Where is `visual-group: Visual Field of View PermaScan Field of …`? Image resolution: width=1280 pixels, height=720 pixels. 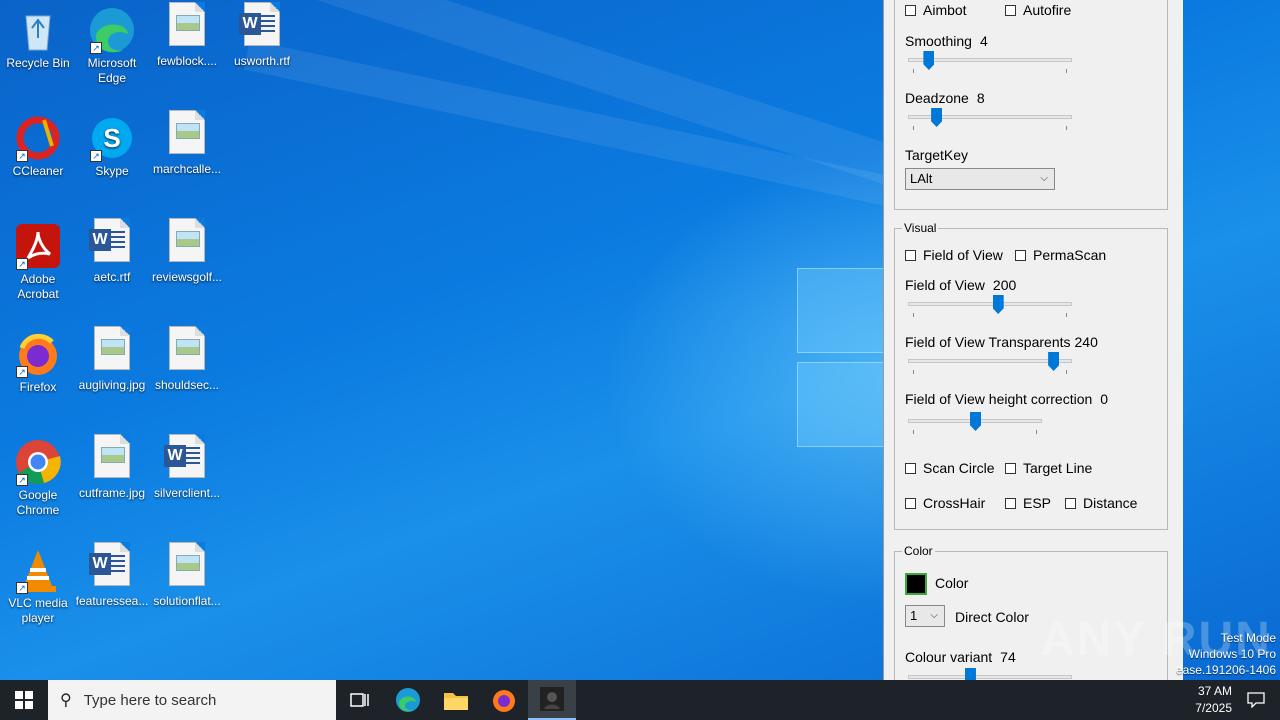
visual-group: Visual Field of View PermaScan Field of … is located at coordinates (1031, 375).